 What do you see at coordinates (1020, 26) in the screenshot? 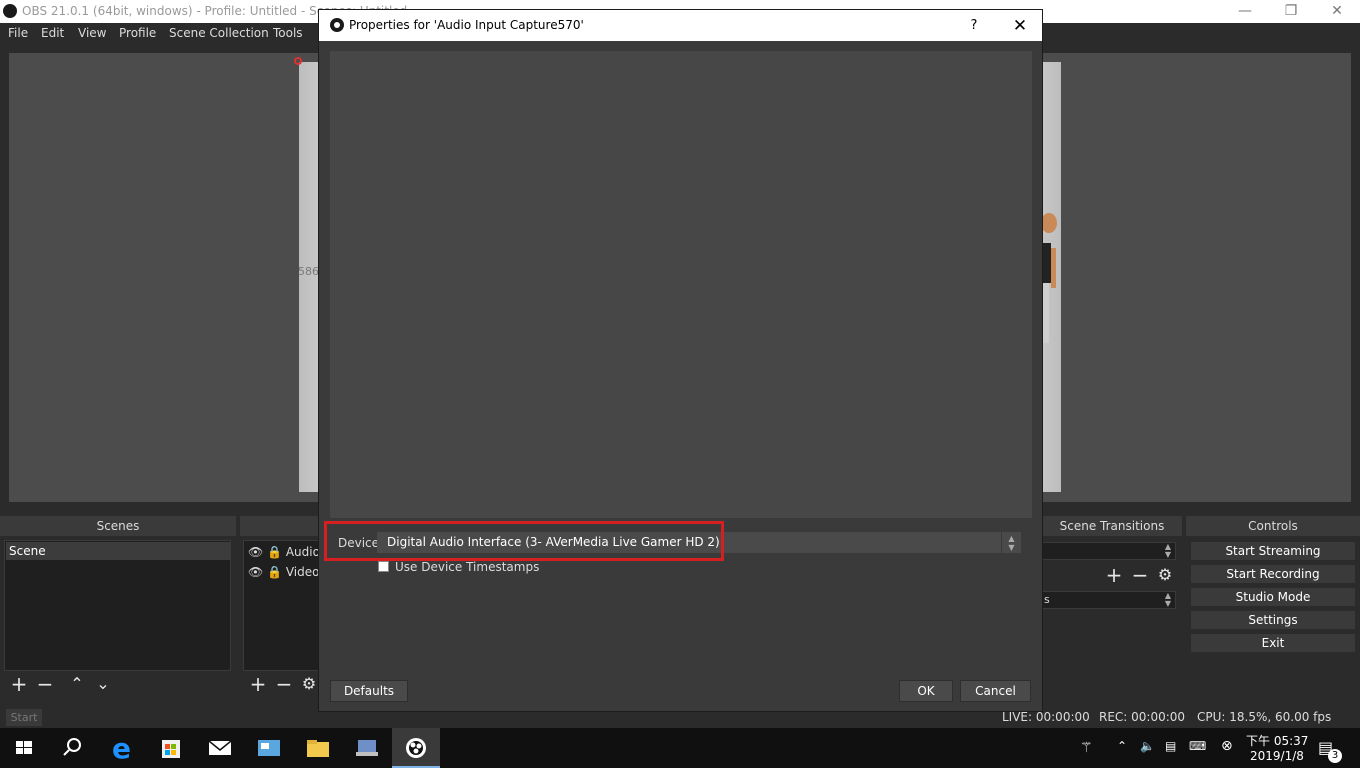
I see `dialog-close-button: ✕` at bounding box center [1020, 26].